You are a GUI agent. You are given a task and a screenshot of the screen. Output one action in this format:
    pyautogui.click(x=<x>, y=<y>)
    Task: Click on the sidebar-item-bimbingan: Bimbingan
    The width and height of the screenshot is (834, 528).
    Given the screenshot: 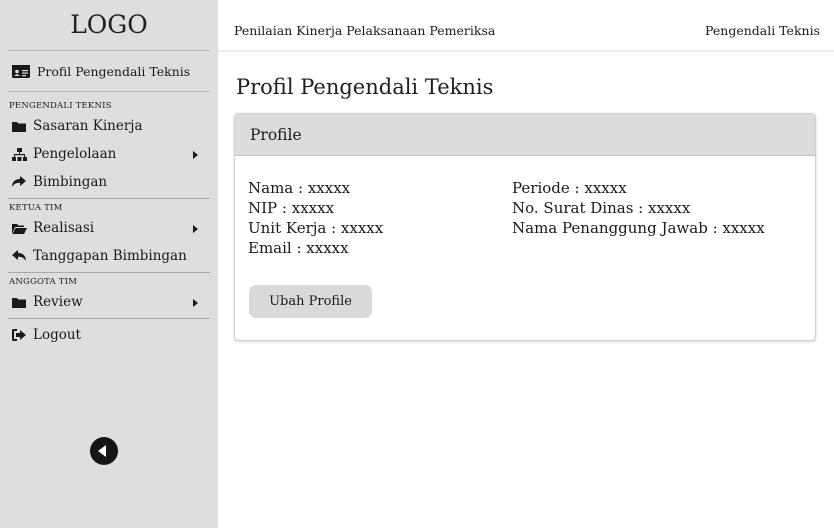 What is the action you would take?
    pyautogui.click(x=109, y=182)
    